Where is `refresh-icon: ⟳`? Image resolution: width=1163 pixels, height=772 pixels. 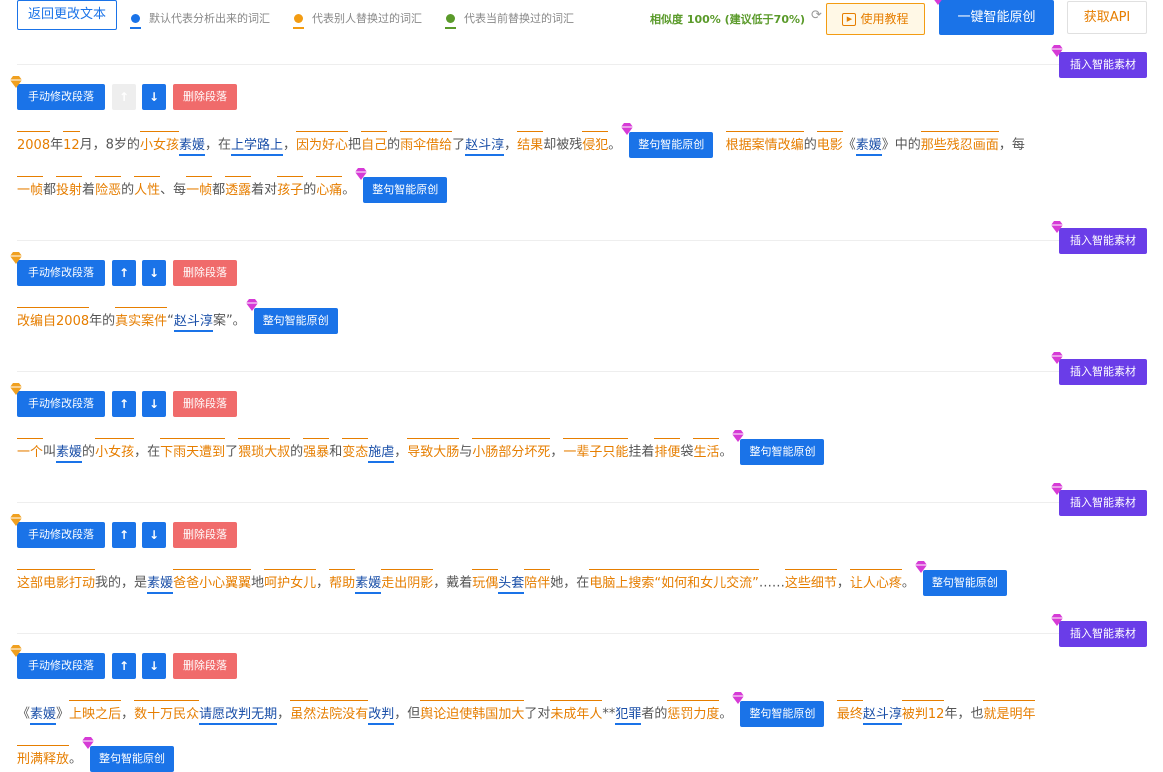
refresh-icon: ⟳ is located at coordinates (816, 15).